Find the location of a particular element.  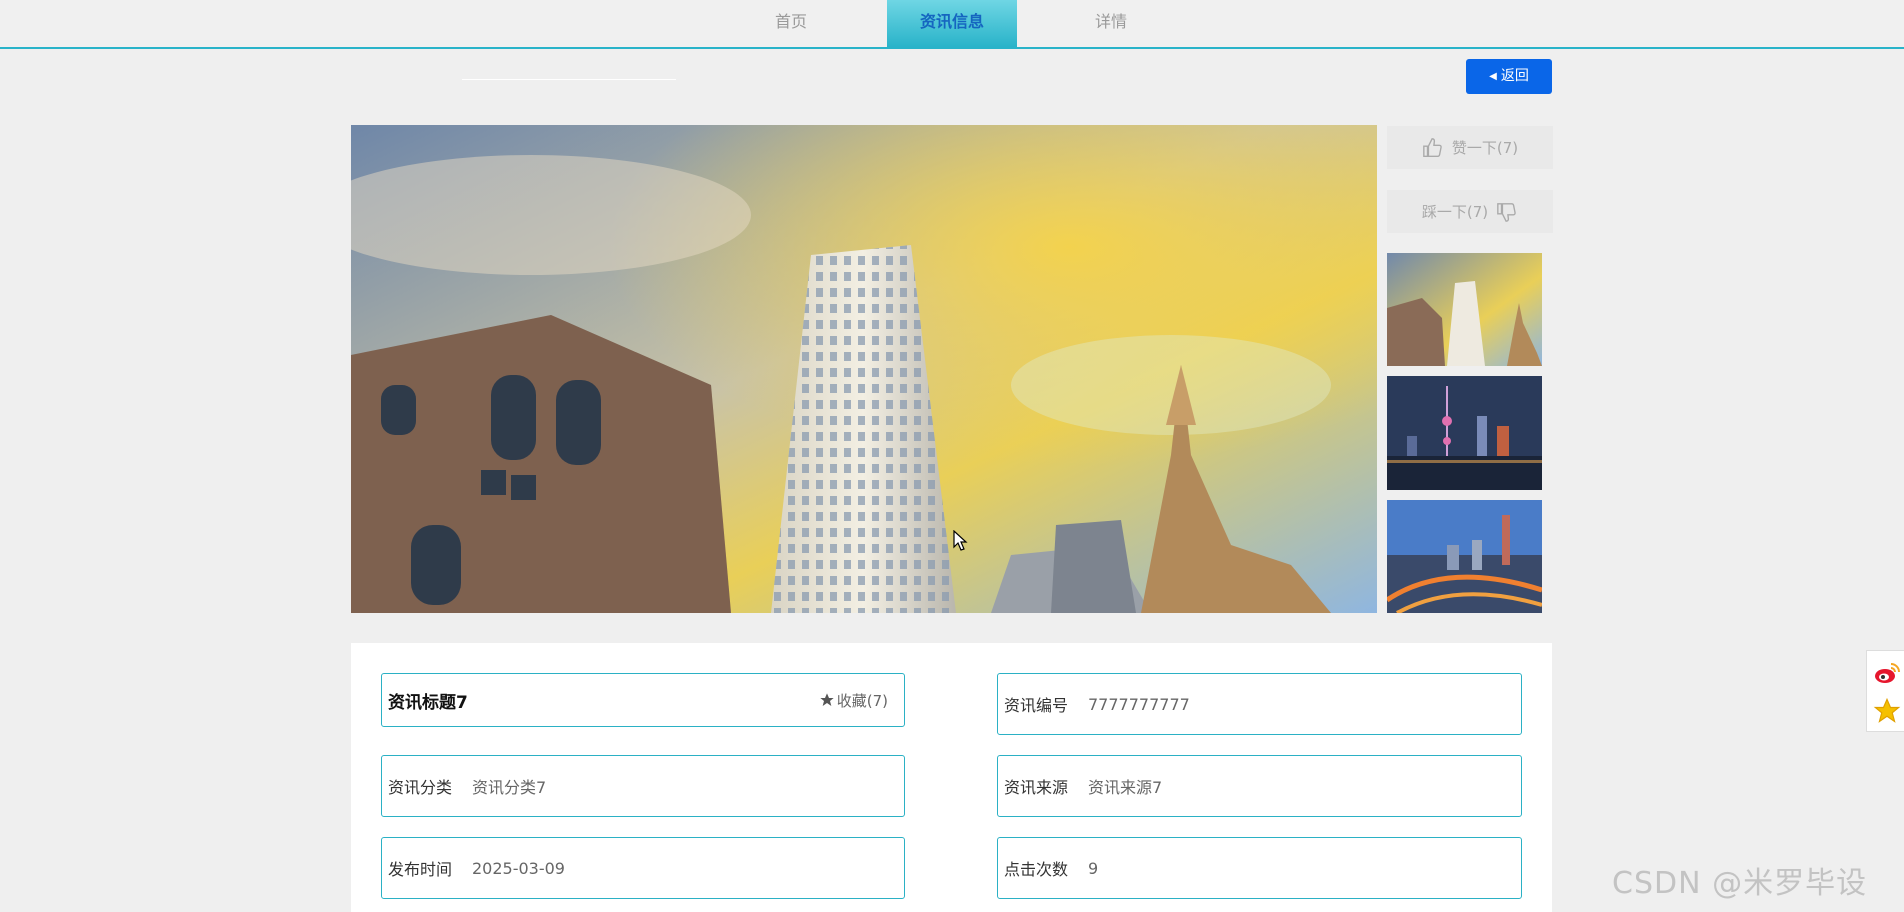

category-field: 资讯分类 资讯分类7 is located at coordinates (643, 786).